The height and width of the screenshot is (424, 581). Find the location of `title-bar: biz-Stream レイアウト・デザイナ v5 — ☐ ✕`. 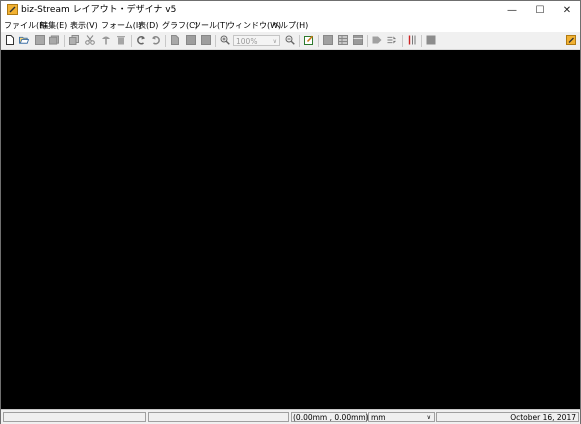

title-bar: biz-Stream レイアウト・デザイナ v5 — ☐ ✕ is located at coordinates (290, 10).